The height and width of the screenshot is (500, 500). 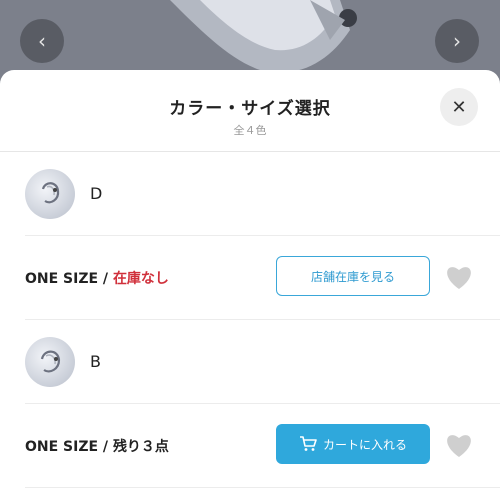 What do you see at coordinates (140, 279) in the screenshot?
I see `stock-status: 在庫なし` at bounding box center [140, 279].